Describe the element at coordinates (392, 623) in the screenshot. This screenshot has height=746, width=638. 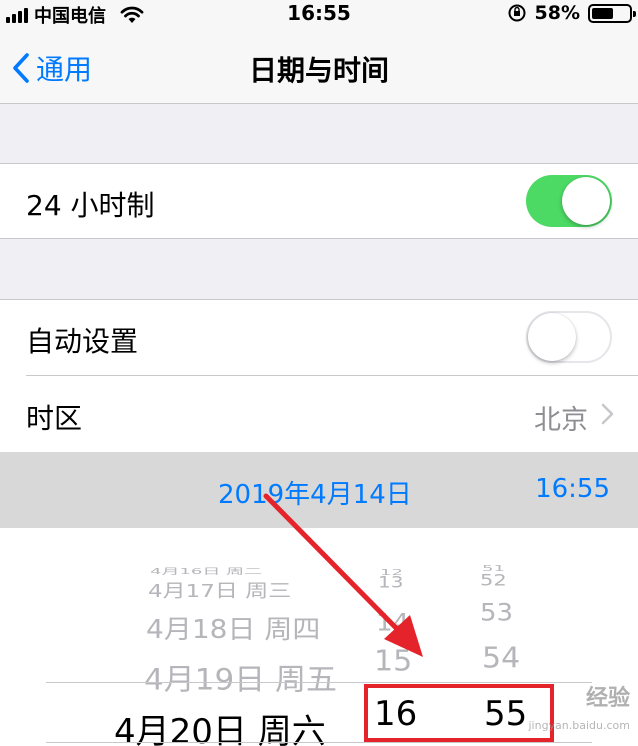
I see `picker-hour-item: 14` at that location.